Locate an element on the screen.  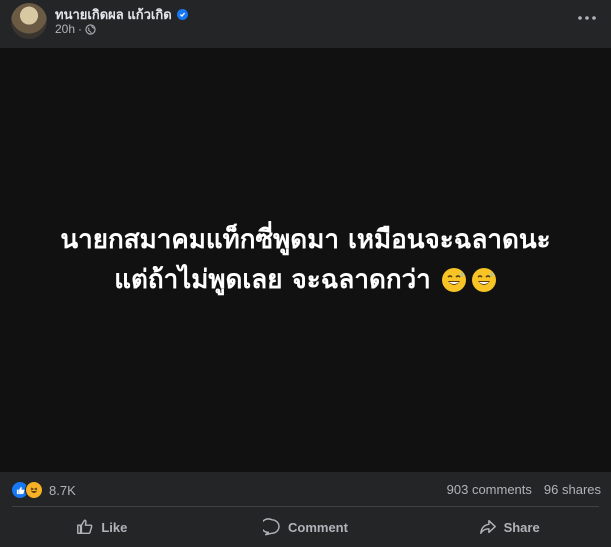
post-text-line-1: นายกสมาคมแท็กซี่พูดมา เหมือนจะฉลาดนะ is located at coordinates (305, 240).